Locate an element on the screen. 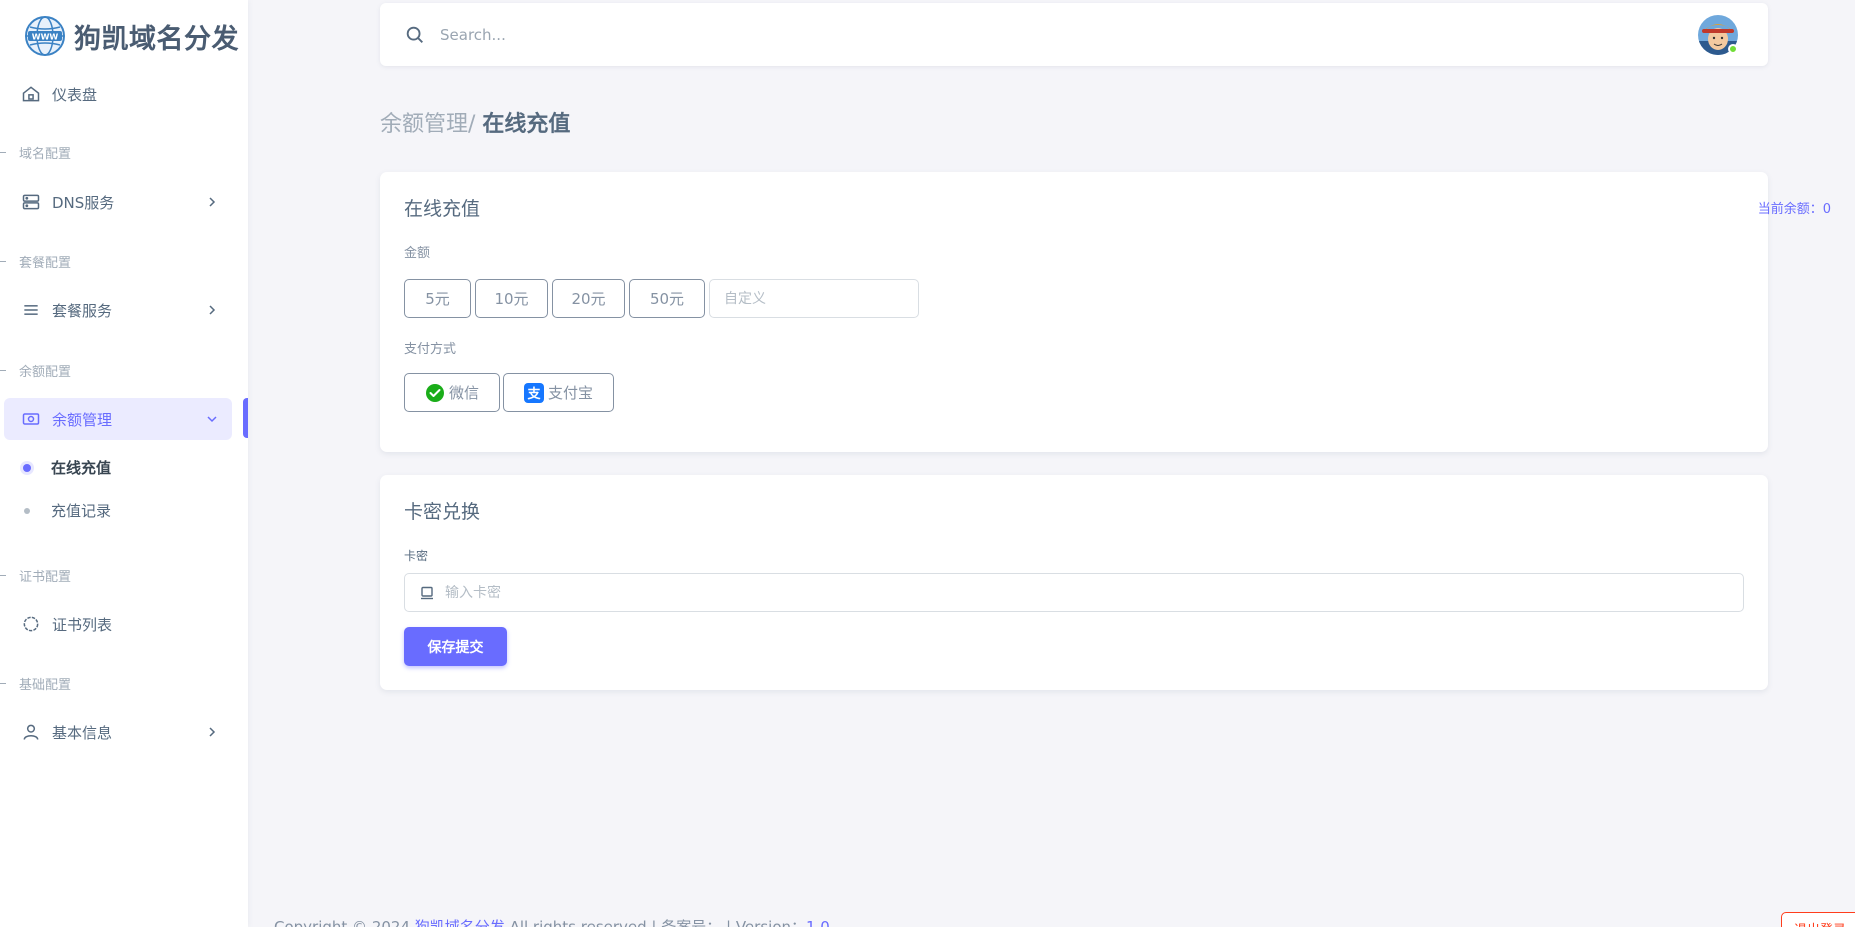  top-navbar is located at coordinates (1074, 34).